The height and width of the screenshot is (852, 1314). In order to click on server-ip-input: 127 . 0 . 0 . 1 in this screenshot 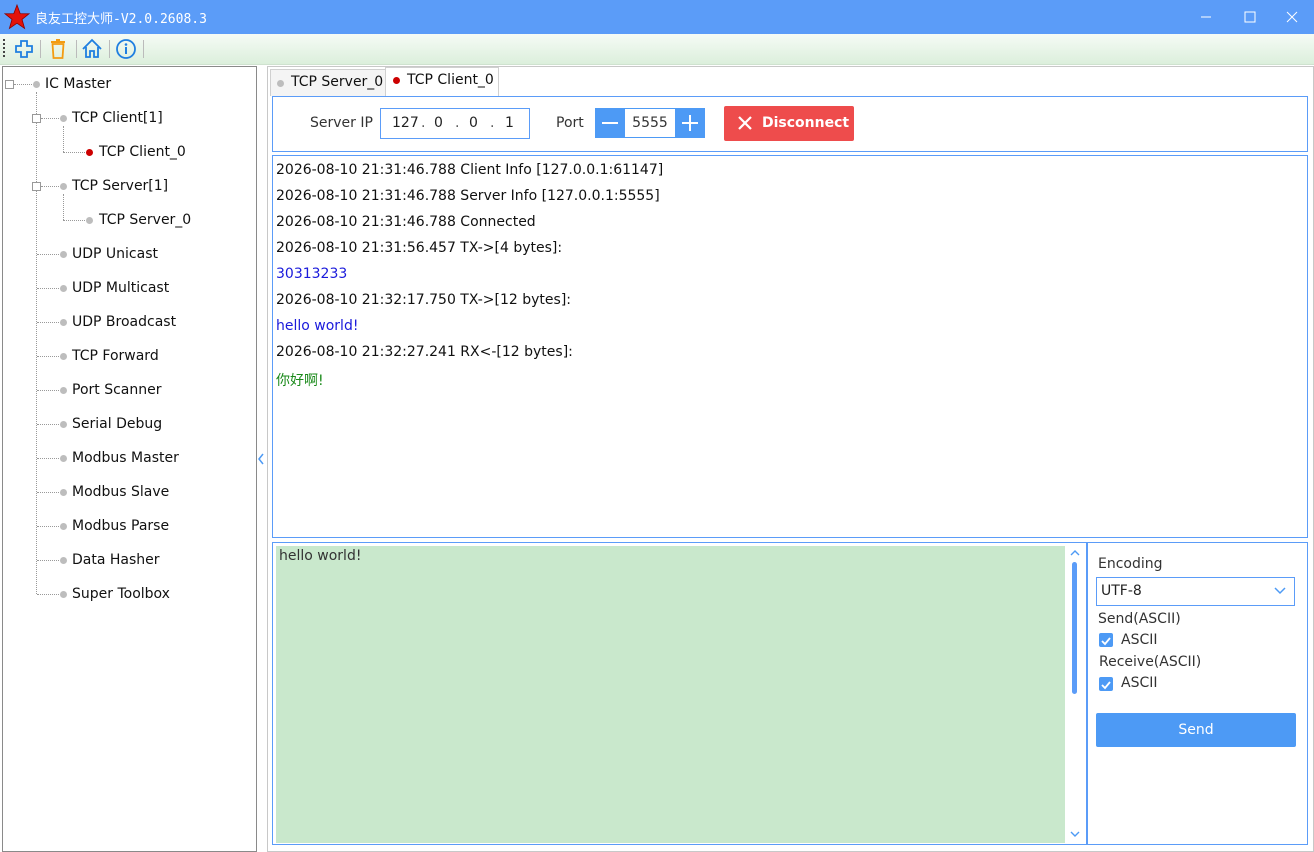, I will do `click(455, 123)`.